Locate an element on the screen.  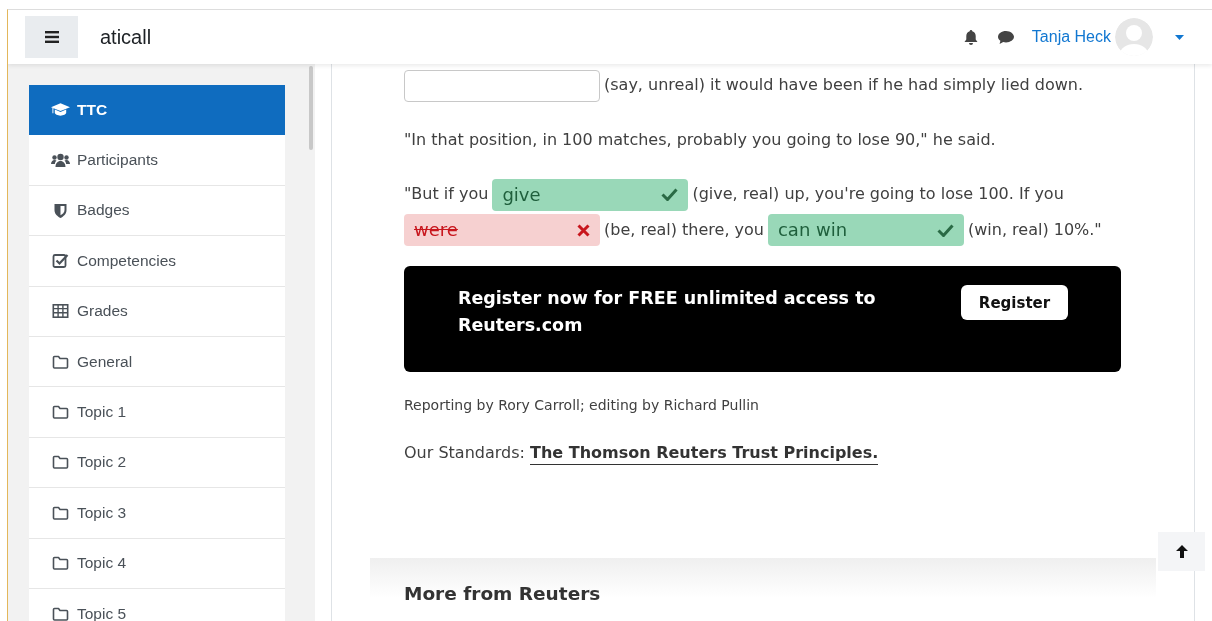
sidebar-item: TTC is located at coordinates (157, 110).